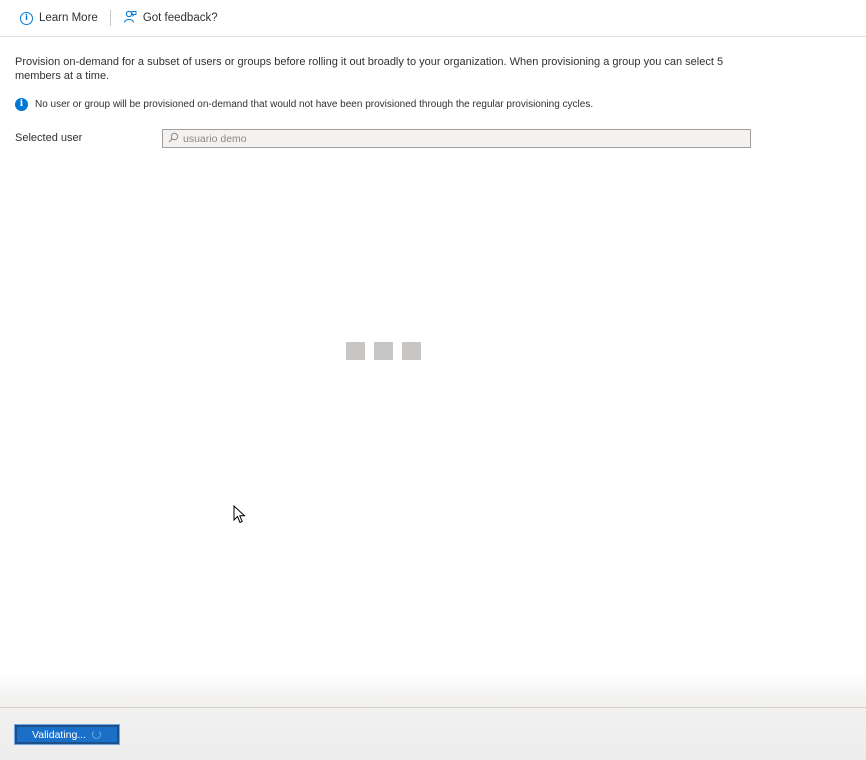 This screenshot has height=760, width=866. Describe the element at coordinates (68, 18) in the screenshot. I see `learn-more-label: Learn More` at that location.